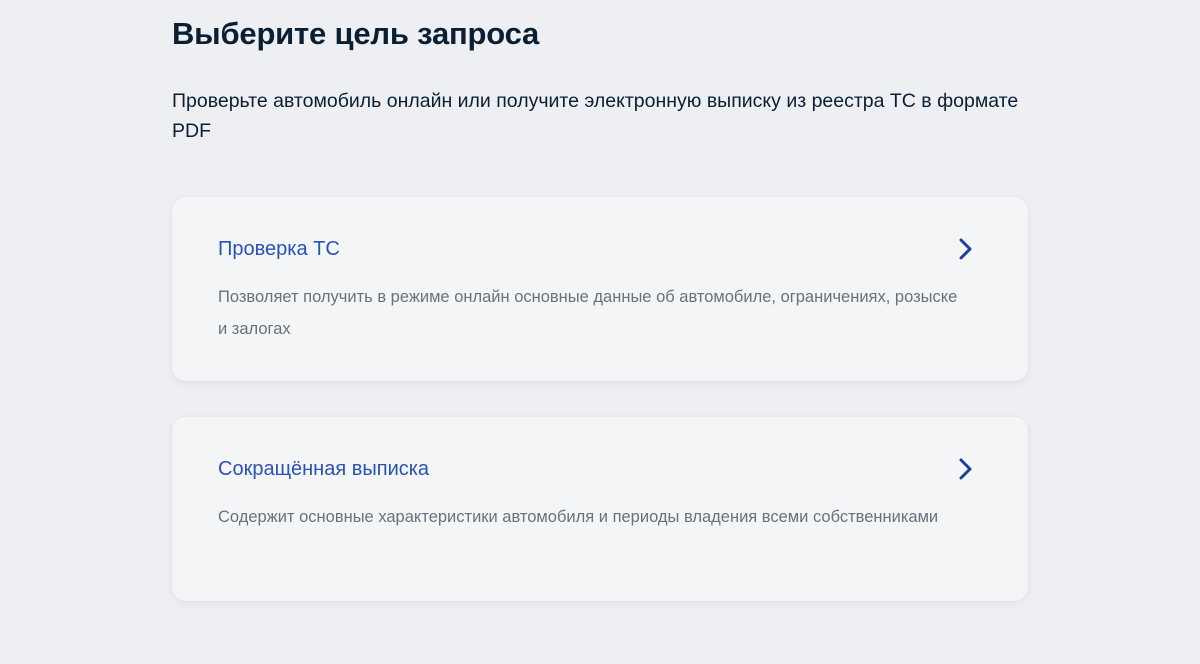 This screenshot has width=1200, height=664. What do you see at coordinates (323, 469) in the screenshot?
I see `option-title: Сокращённая выписка` at bounding box center [323, 469].